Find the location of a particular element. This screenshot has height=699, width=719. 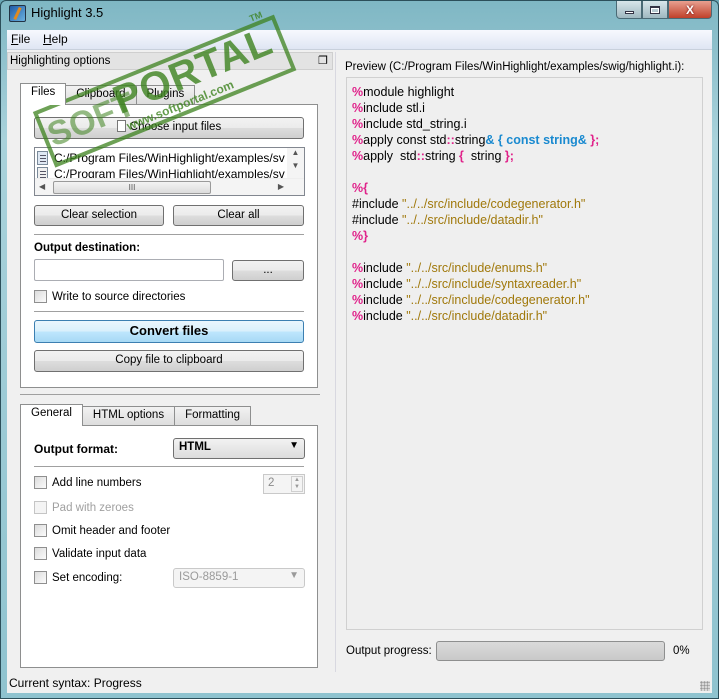

clear-selection-button: Clear selection is located at coordinates (99, 215).